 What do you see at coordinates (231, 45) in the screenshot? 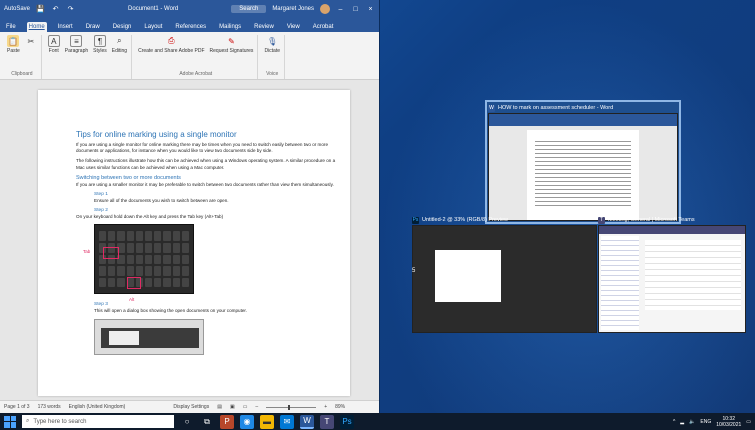
I see `request-signatures-button: ✎ Request Signatures` at bounding box center [231, 45].